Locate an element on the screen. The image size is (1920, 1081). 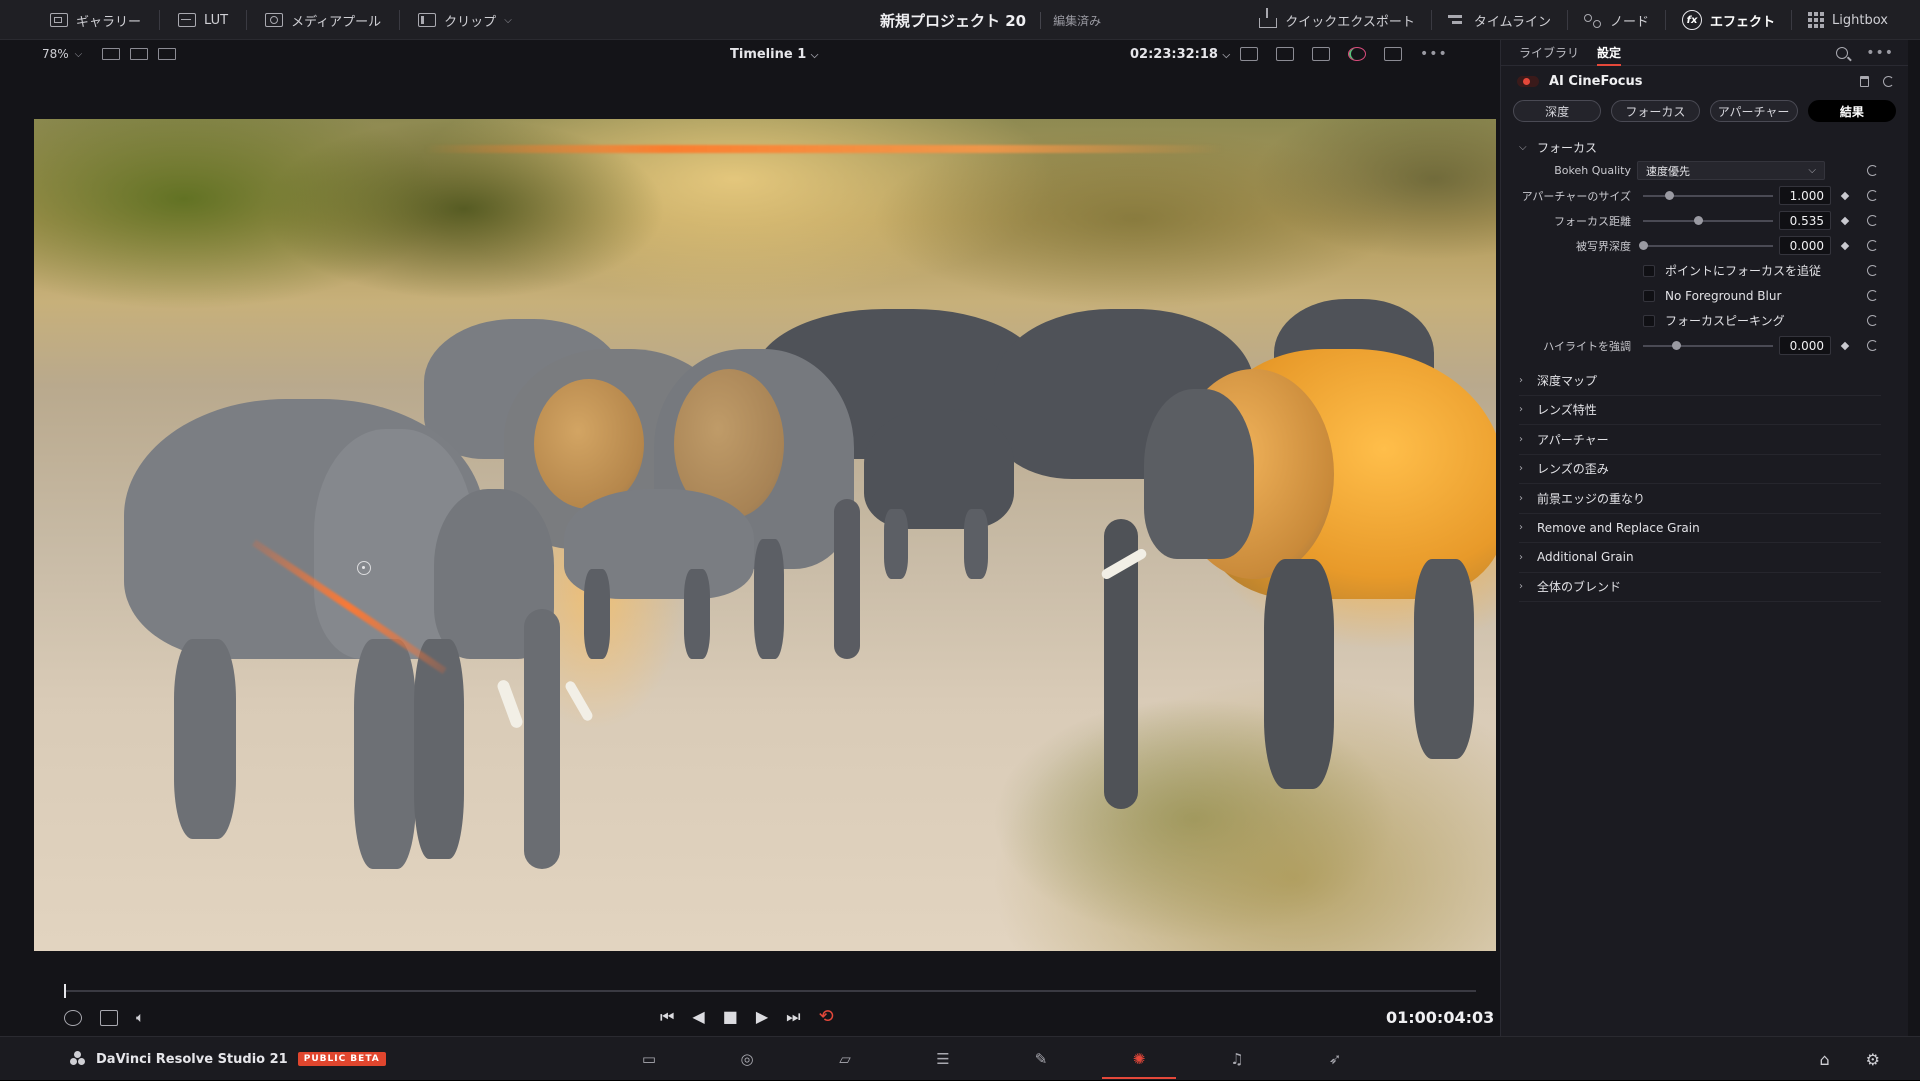
go-to-start-icon: ⏮︎ is located at coordinates (667, 1017).